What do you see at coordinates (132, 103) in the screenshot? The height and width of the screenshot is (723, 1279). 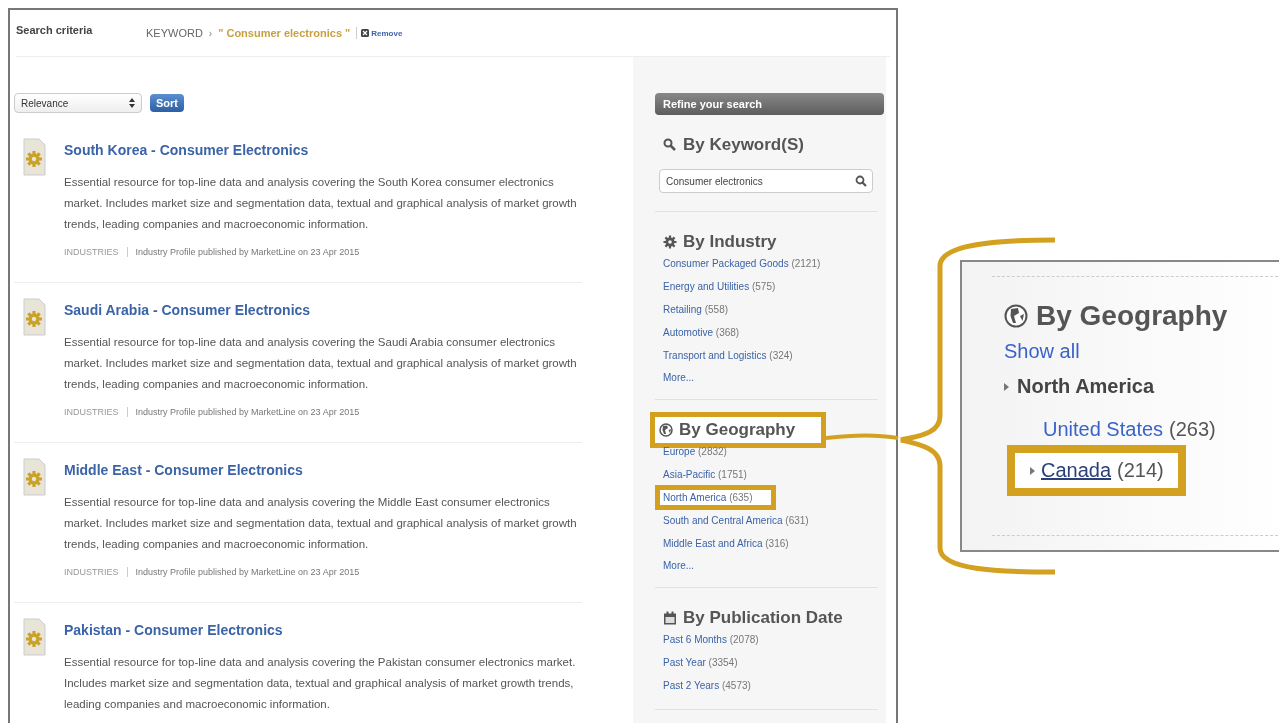 I see `stepper-icon` at bounding box center [132, 103].